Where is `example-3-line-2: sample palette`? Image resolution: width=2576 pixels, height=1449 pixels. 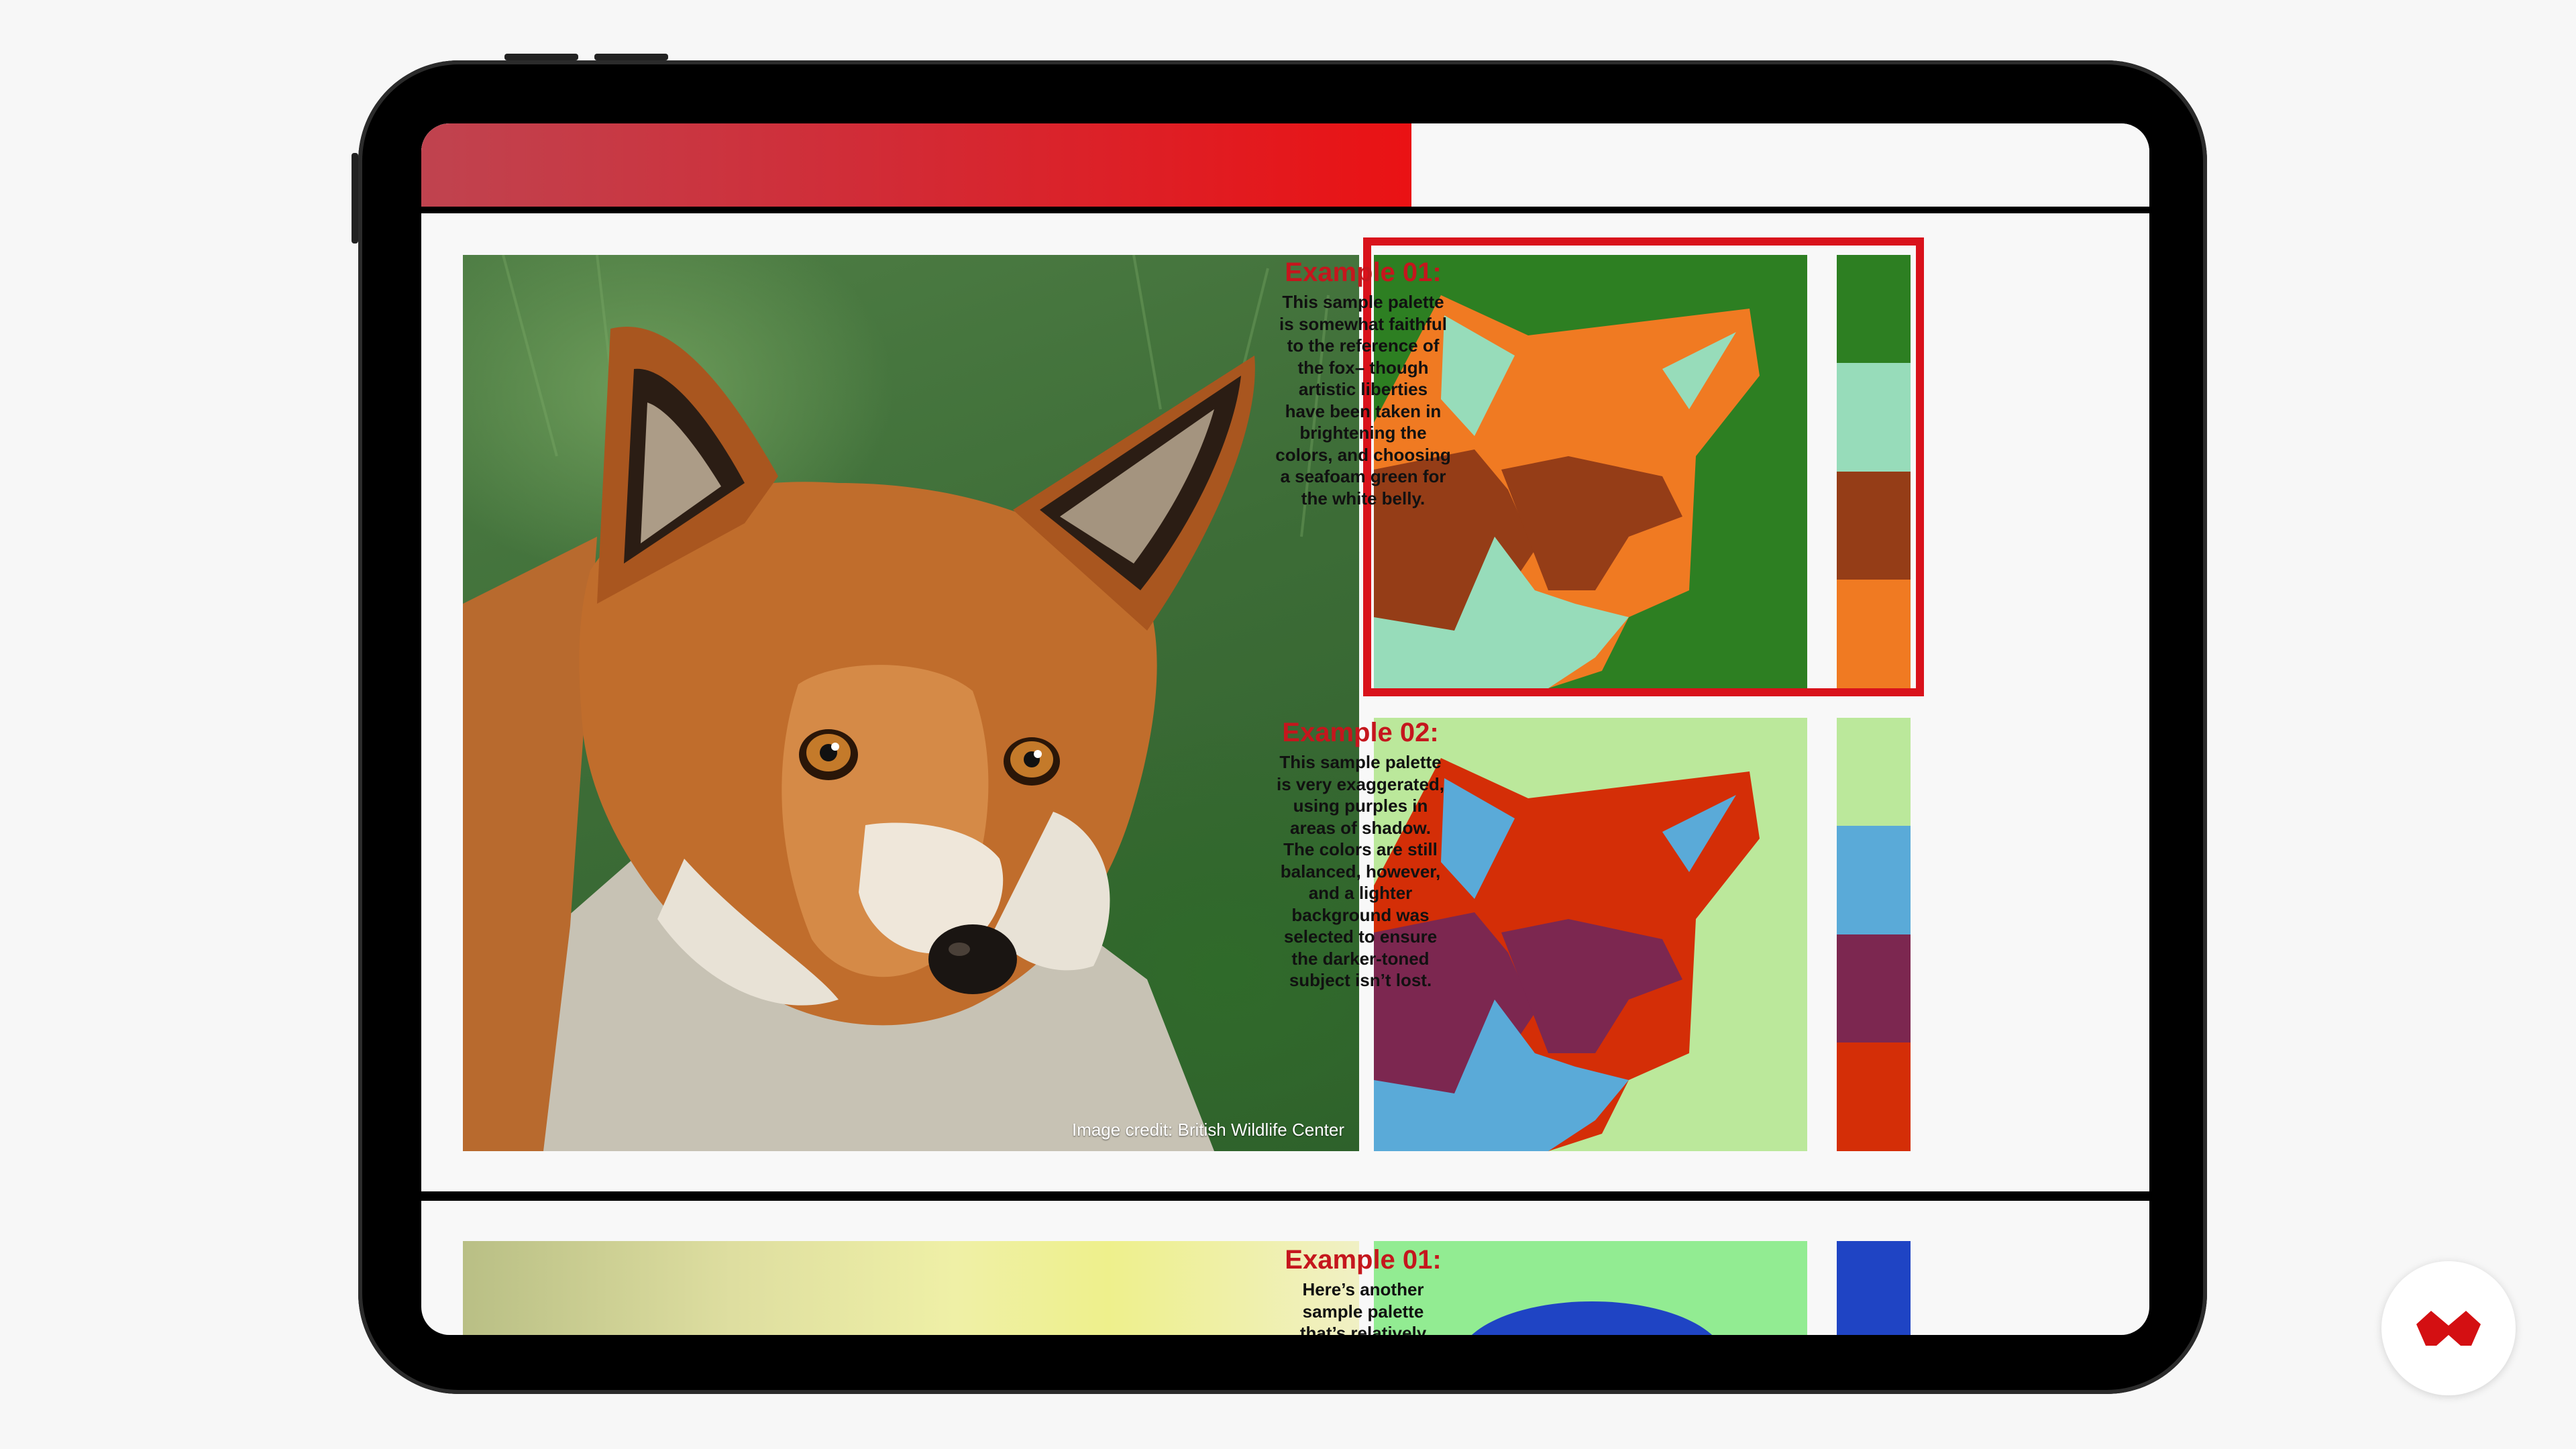 example-3-line-2: sample palette is located at coordinates (1363, 1311).